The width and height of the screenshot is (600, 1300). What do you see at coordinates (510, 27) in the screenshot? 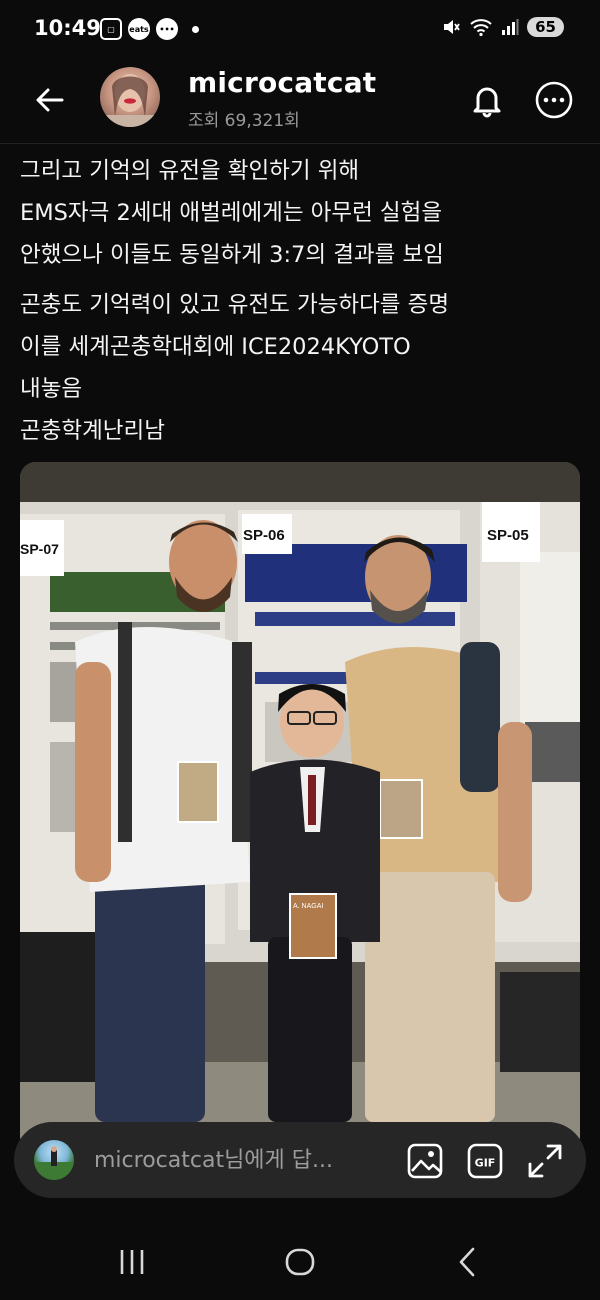
I see `signal-icon` at bounding box center [510, 27].